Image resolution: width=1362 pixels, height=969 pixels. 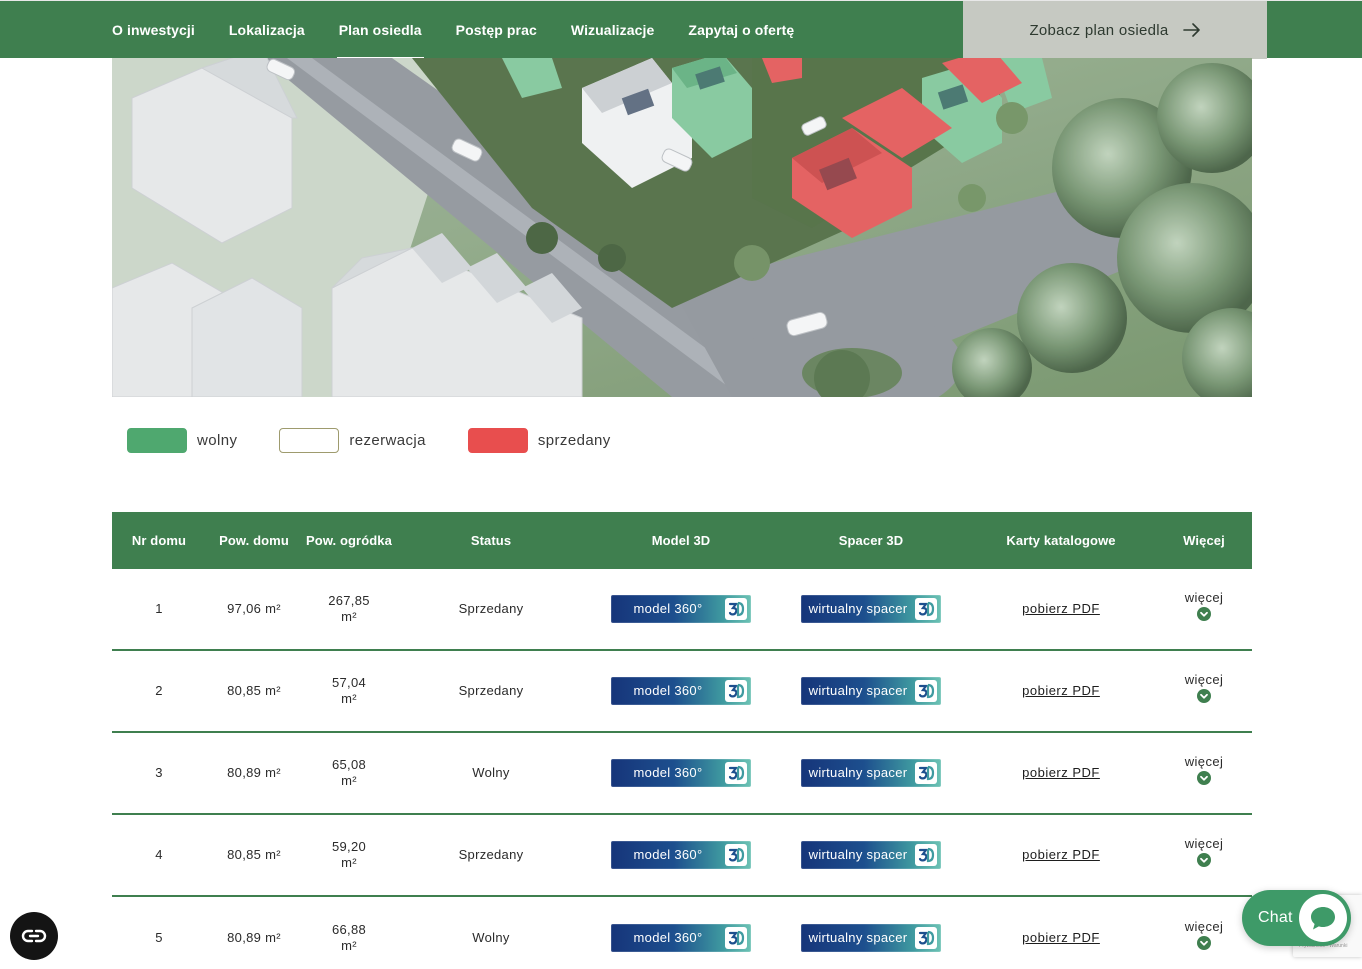 I want to click on header-wiecej: Więcej, so click(x=1204, y=540).